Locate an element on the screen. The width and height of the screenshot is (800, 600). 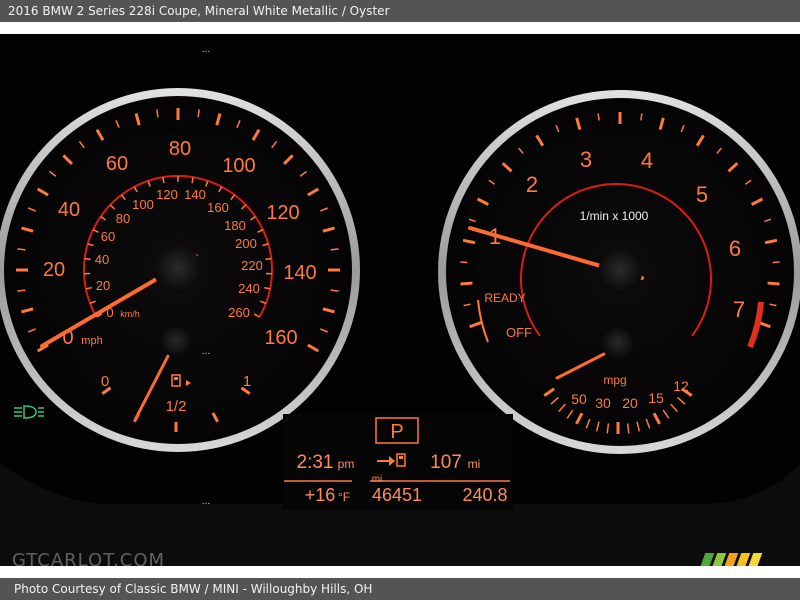
range-unit: mi is located at coordinates (474, 464).